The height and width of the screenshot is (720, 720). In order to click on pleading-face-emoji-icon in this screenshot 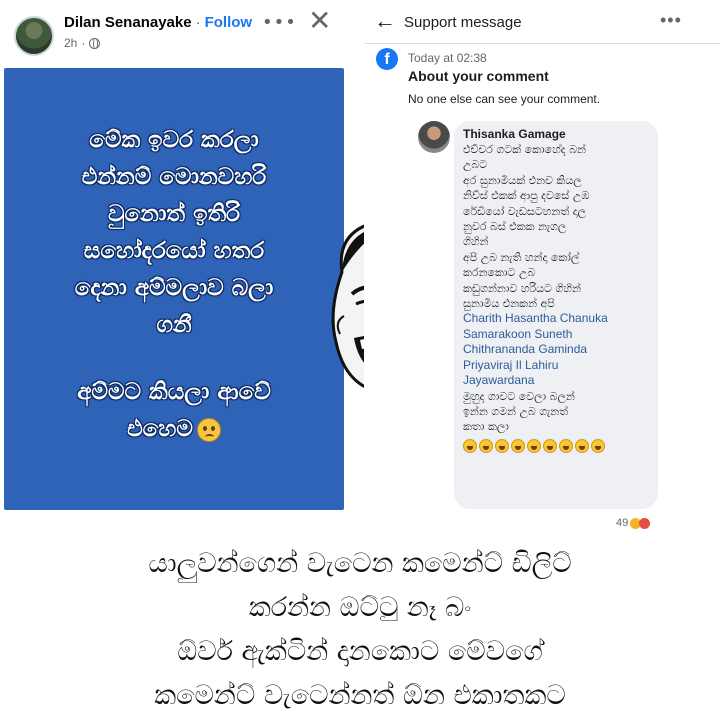, I will do `click(208, 429)`.